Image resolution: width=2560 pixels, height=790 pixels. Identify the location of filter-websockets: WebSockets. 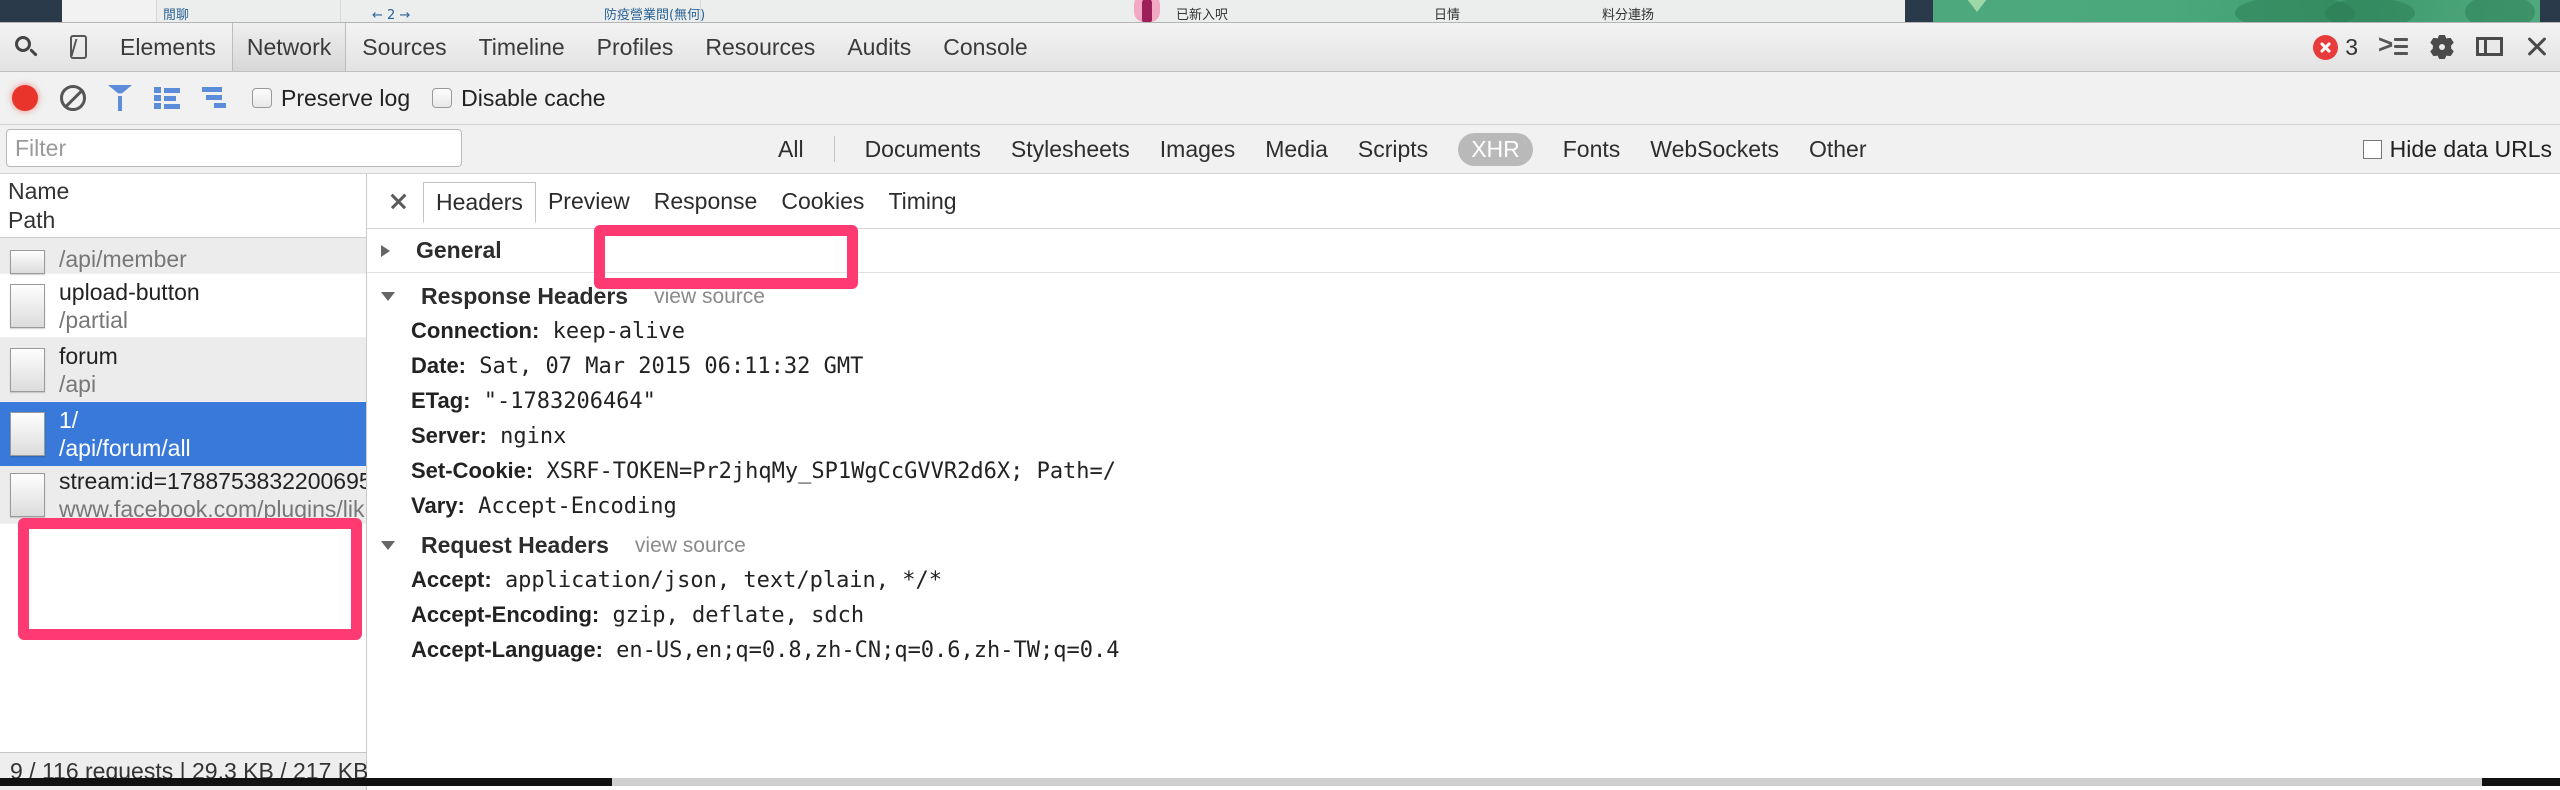
(1714, 149).